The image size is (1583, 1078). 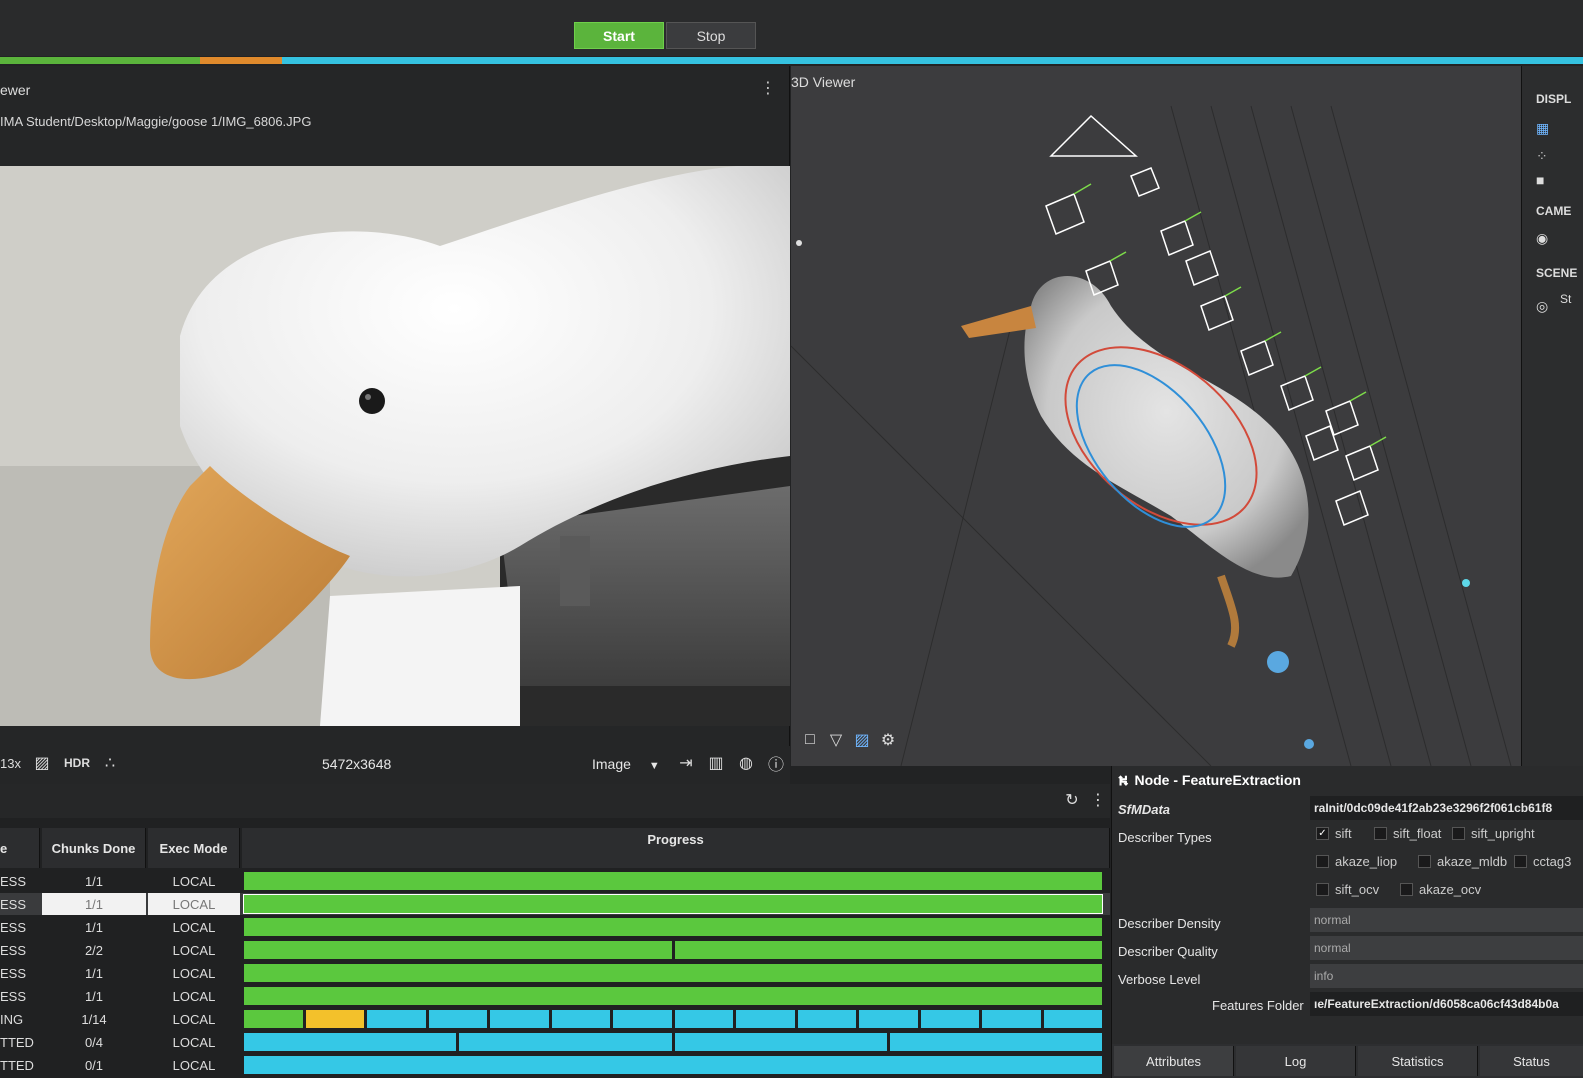 What do you see at coordinates (1546, 129) in the screenshot?
I see `grid-icon: ▦` at bounding box center [1546, 129].